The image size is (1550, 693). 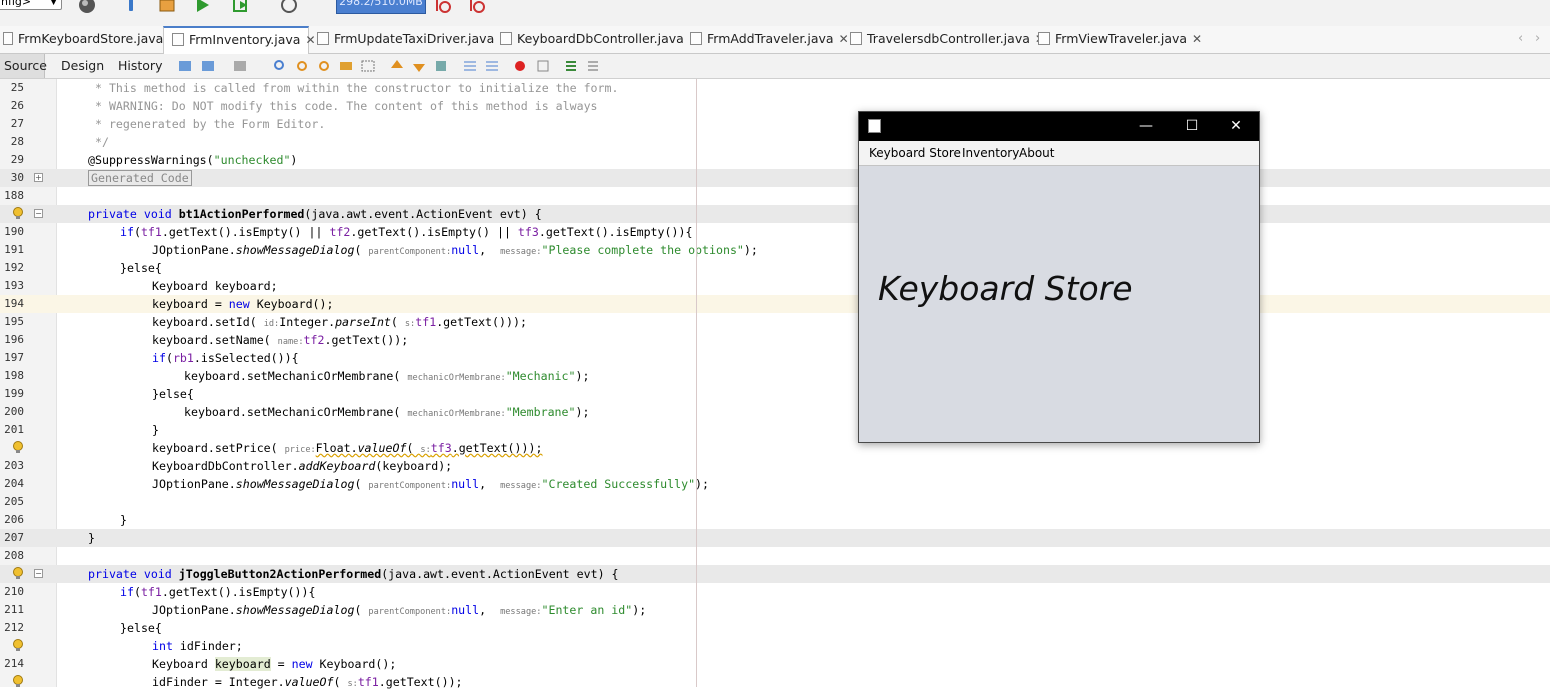 I want to click on tab-frmkeyboardstore: FrmKeyboardStore.java✕, so click(x=89, y=39).